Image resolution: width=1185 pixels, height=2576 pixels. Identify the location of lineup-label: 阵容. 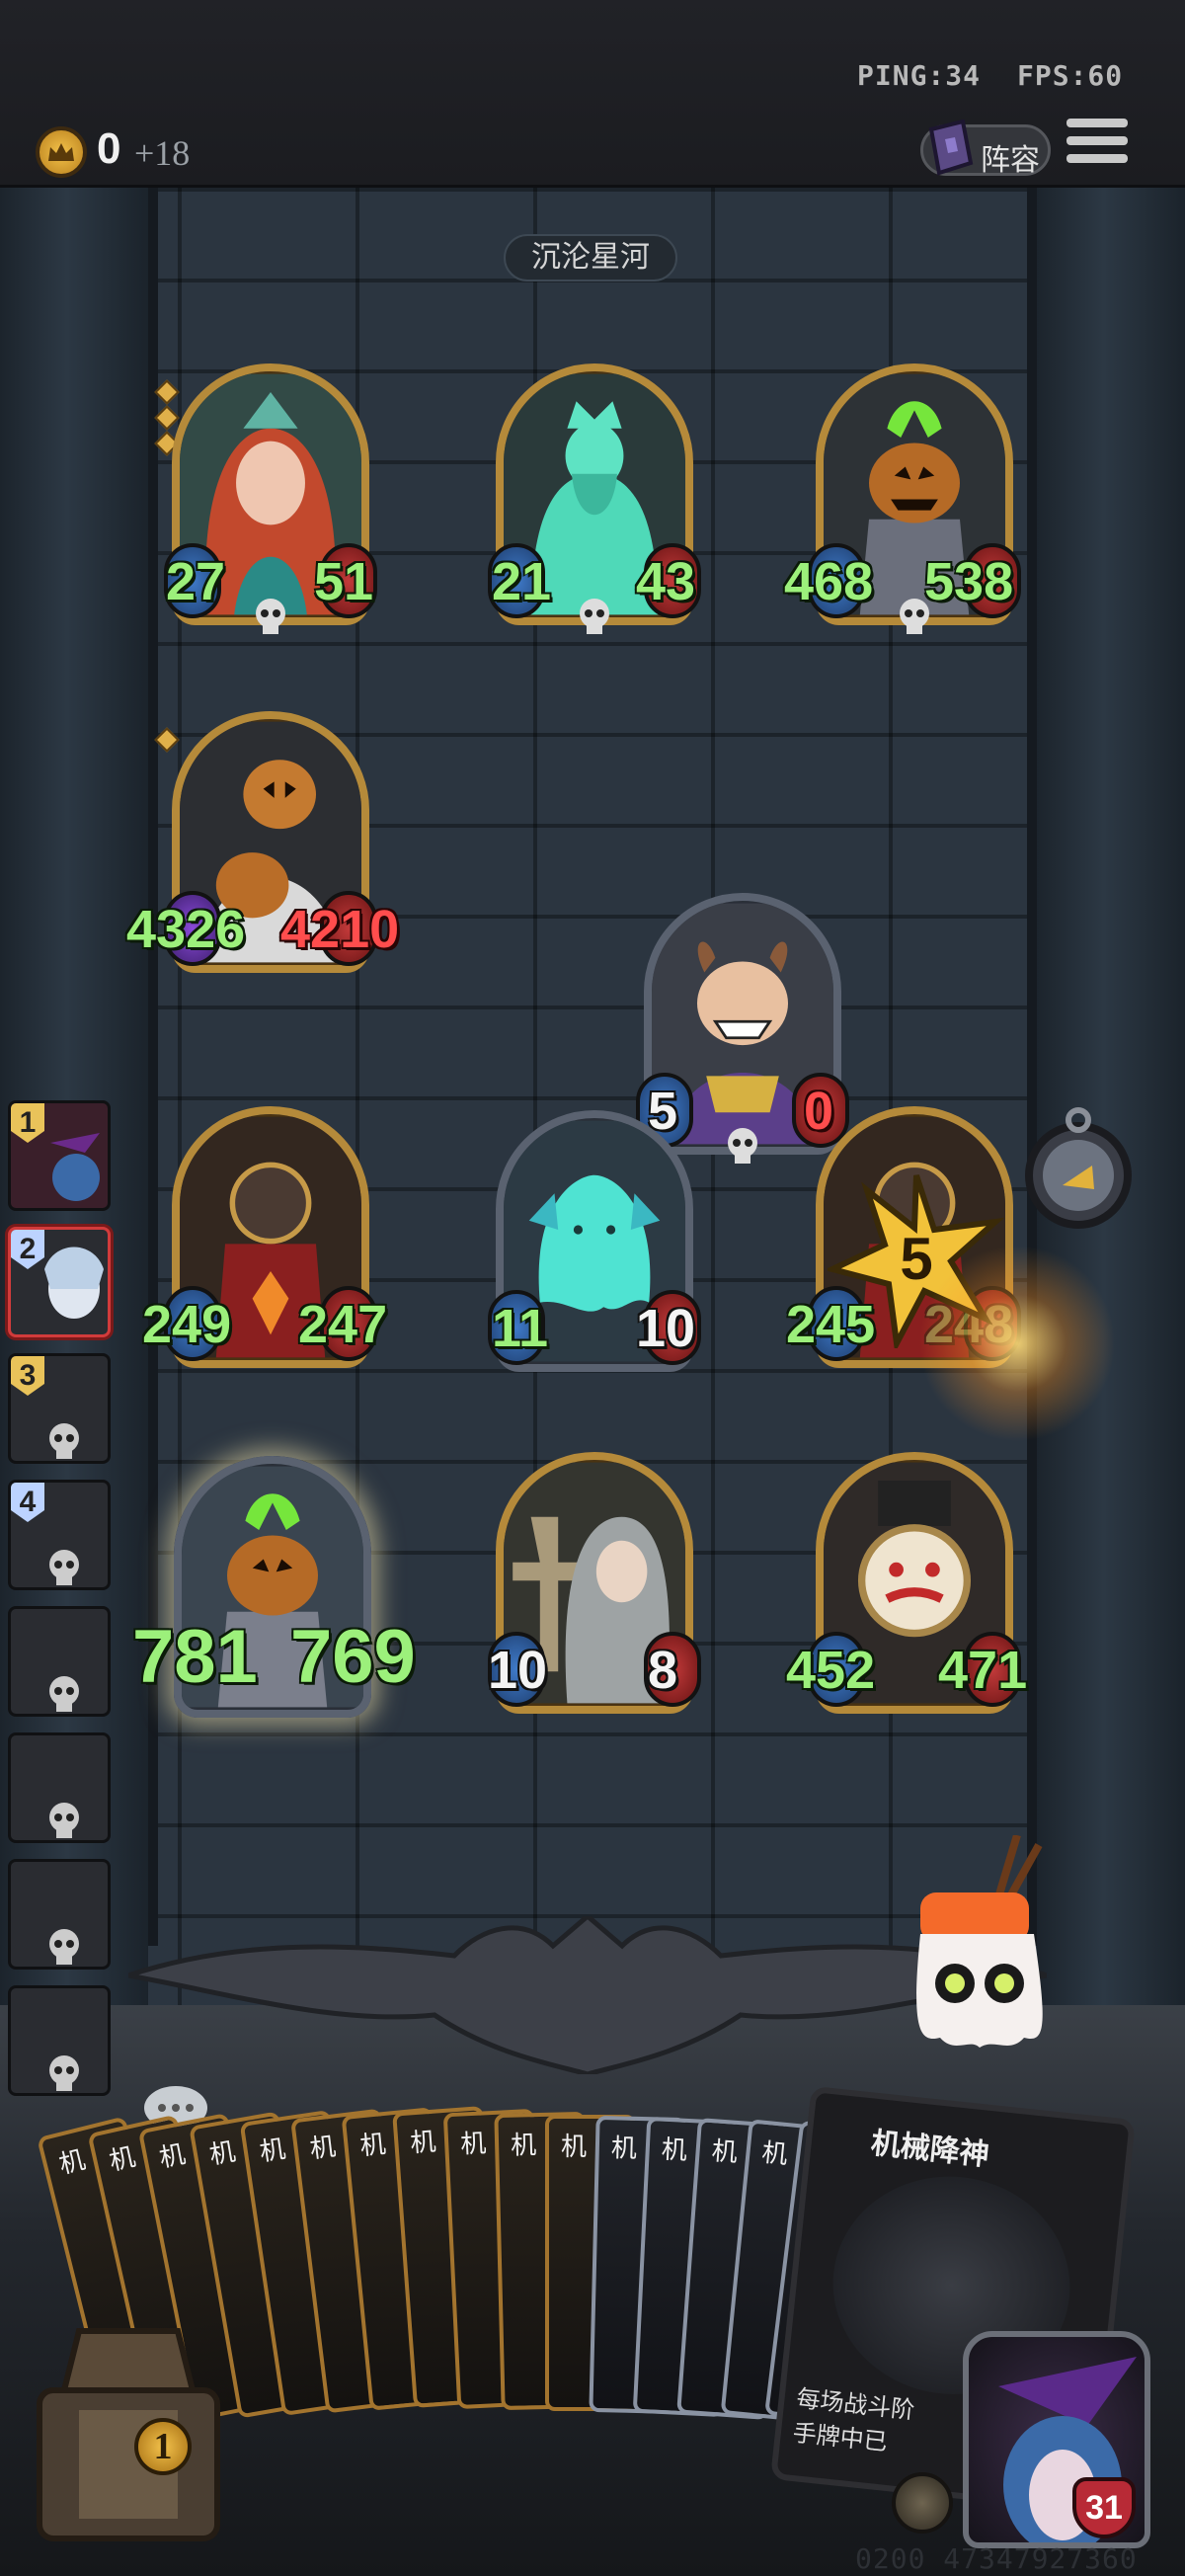
(1011, 160).